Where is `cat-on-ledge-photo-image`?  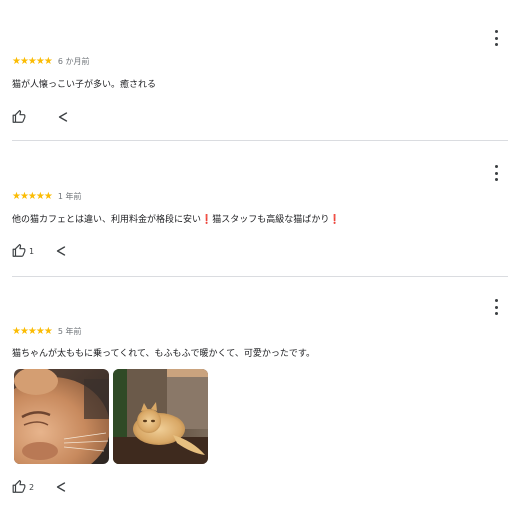
cat-on-ledge-photo-image is located at coordinates (160, 416).